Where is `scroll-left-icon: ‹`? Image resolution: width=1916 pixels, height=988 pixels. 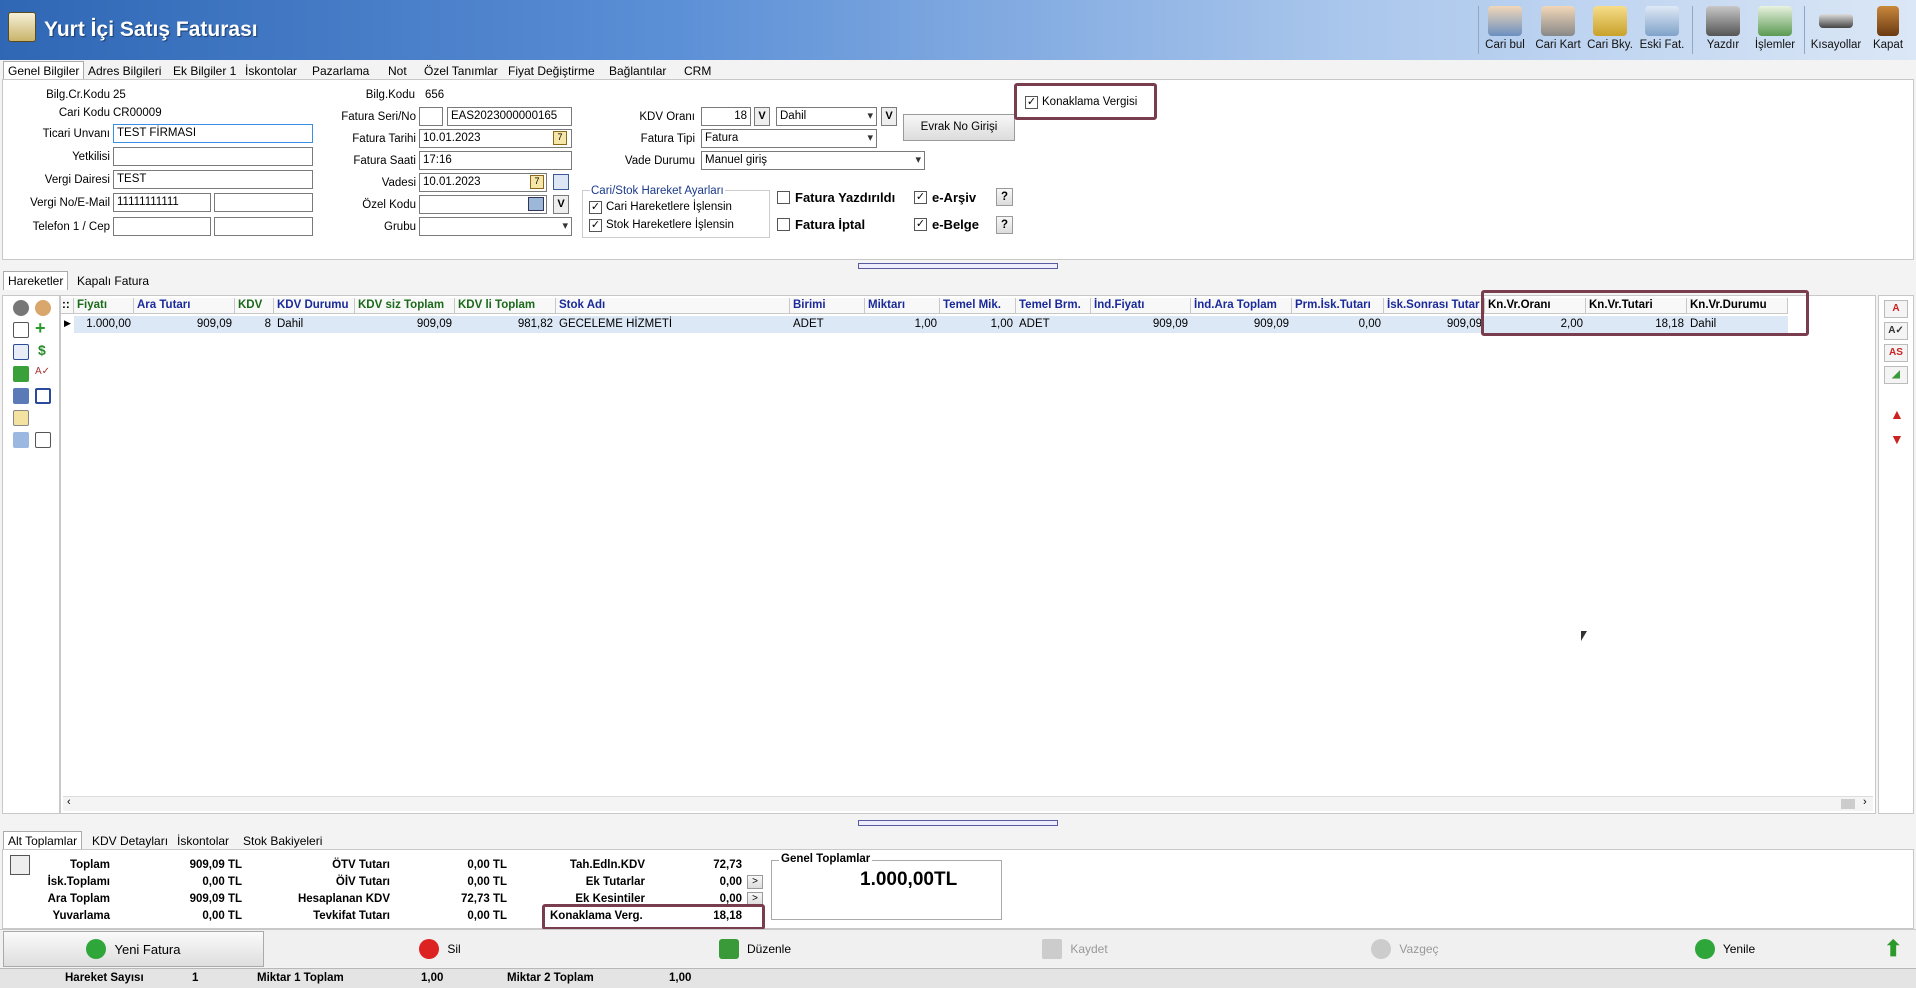 scroll-left-icon: ‹ is located at coordinates (69, 802).